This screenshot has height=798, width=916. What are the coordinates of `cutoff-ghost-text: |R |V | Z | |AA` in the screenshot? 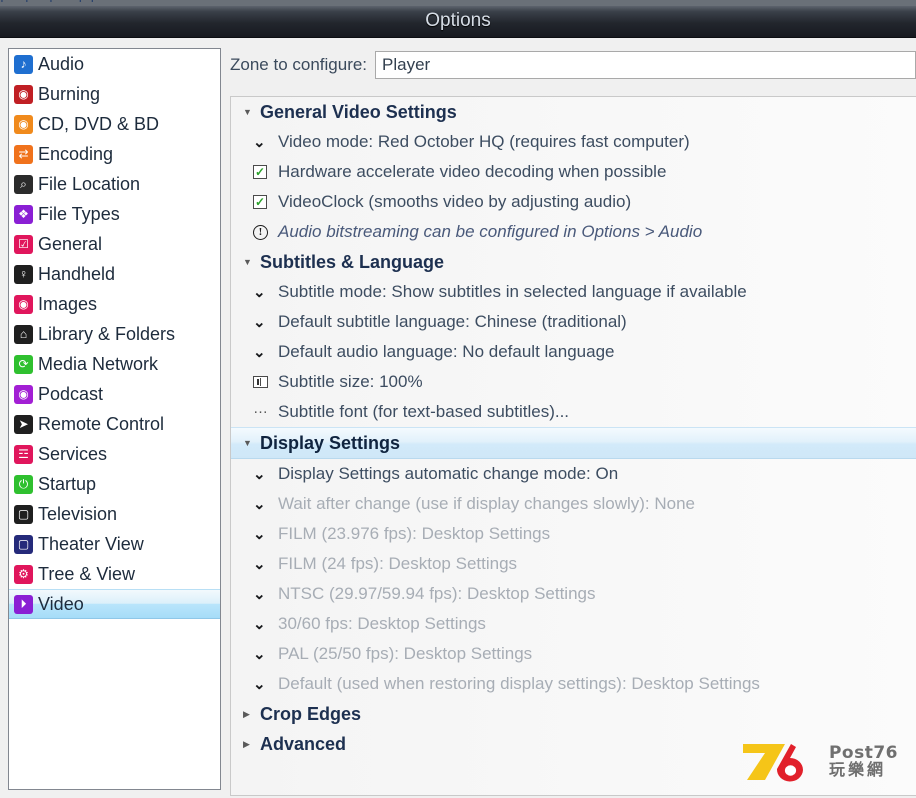 It's located at (60, 1).